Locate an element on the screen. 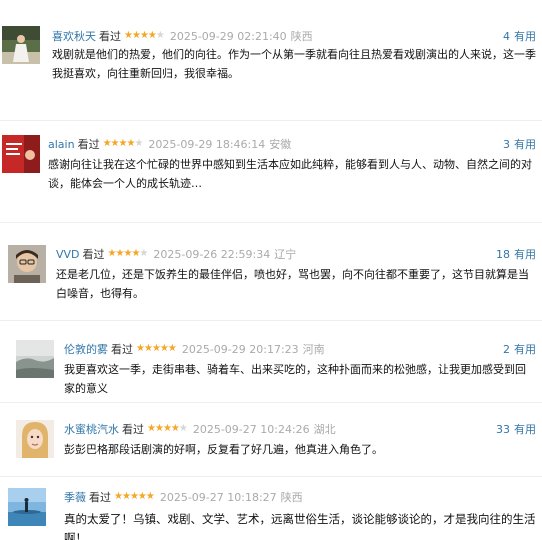 The image size is (542, 540). review-location: 辽宁 is located at coordinates (285, 254).